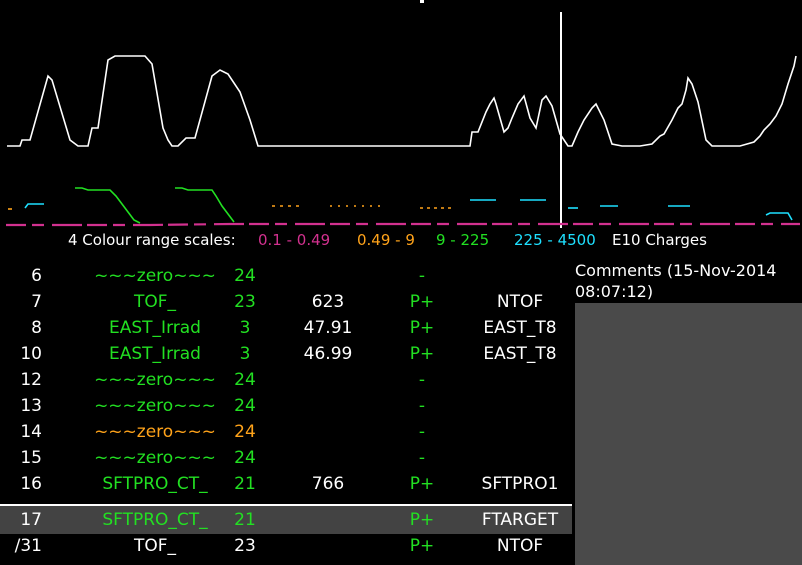 The height and width of the screenshot is (565, 802). What do you see at coordinates (286, 547) in the screenshot?
I see `table-row: /31 TOF_ 23 P+ NTOF` at bounding box center [286, 547].